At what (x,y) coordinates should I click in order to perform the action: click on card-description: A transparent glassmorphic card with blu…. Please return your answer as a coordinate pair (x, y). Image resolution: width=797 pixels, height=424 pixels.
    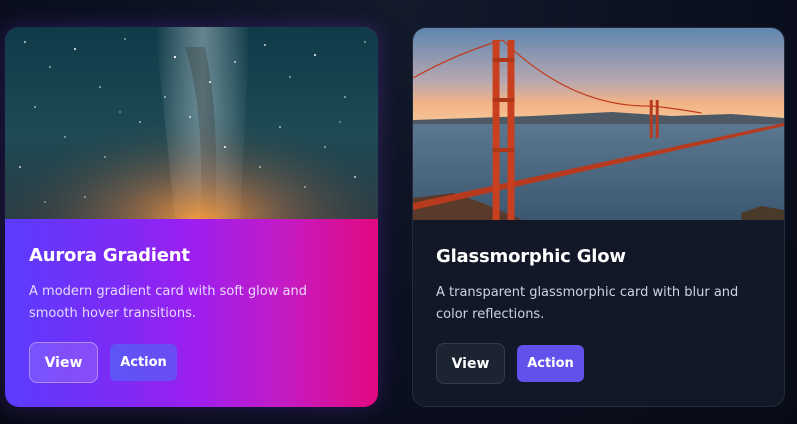
    Looking at the image, I should click on (587, 303).